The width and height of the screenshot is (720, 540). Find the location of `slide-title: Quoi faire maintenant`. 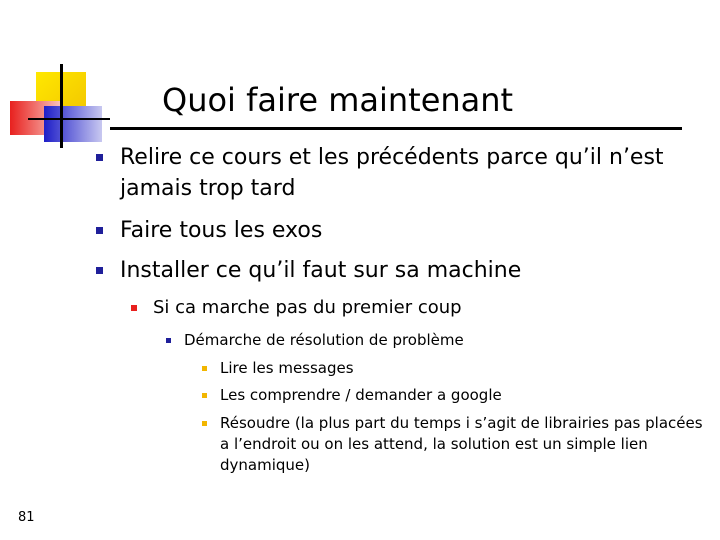

slide-title: Quoi faire maintenant is located at coordinates (338, 100).